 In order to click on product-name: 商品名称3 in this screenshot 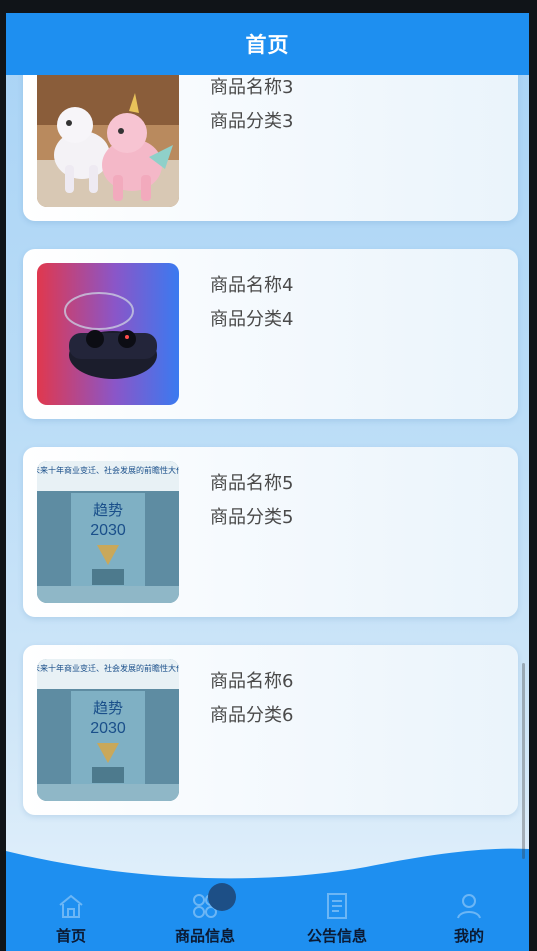, I will do `click(252, 87)`.